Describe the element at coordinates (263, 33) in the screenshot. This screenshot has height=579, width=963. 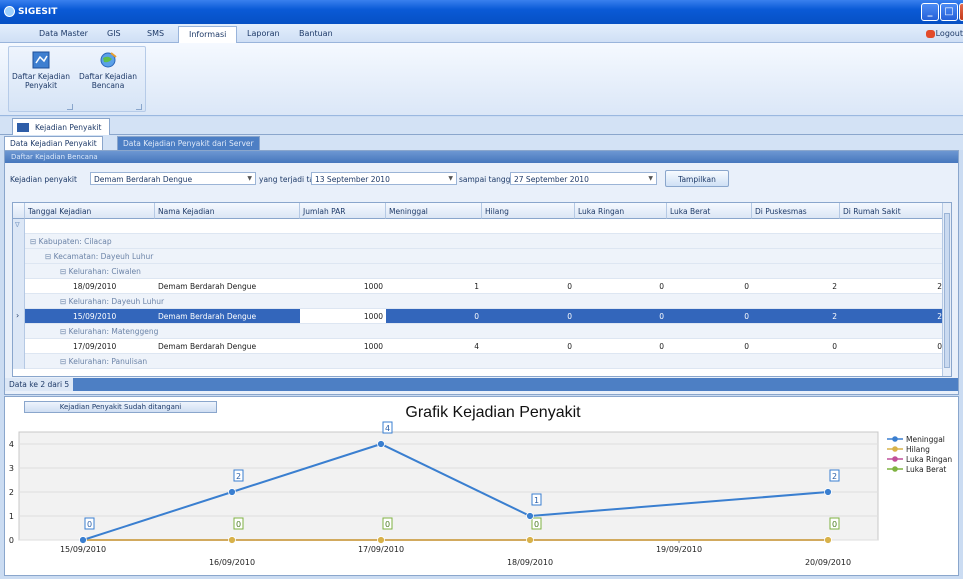
I see `menu-laporan: Laporan` at that location.